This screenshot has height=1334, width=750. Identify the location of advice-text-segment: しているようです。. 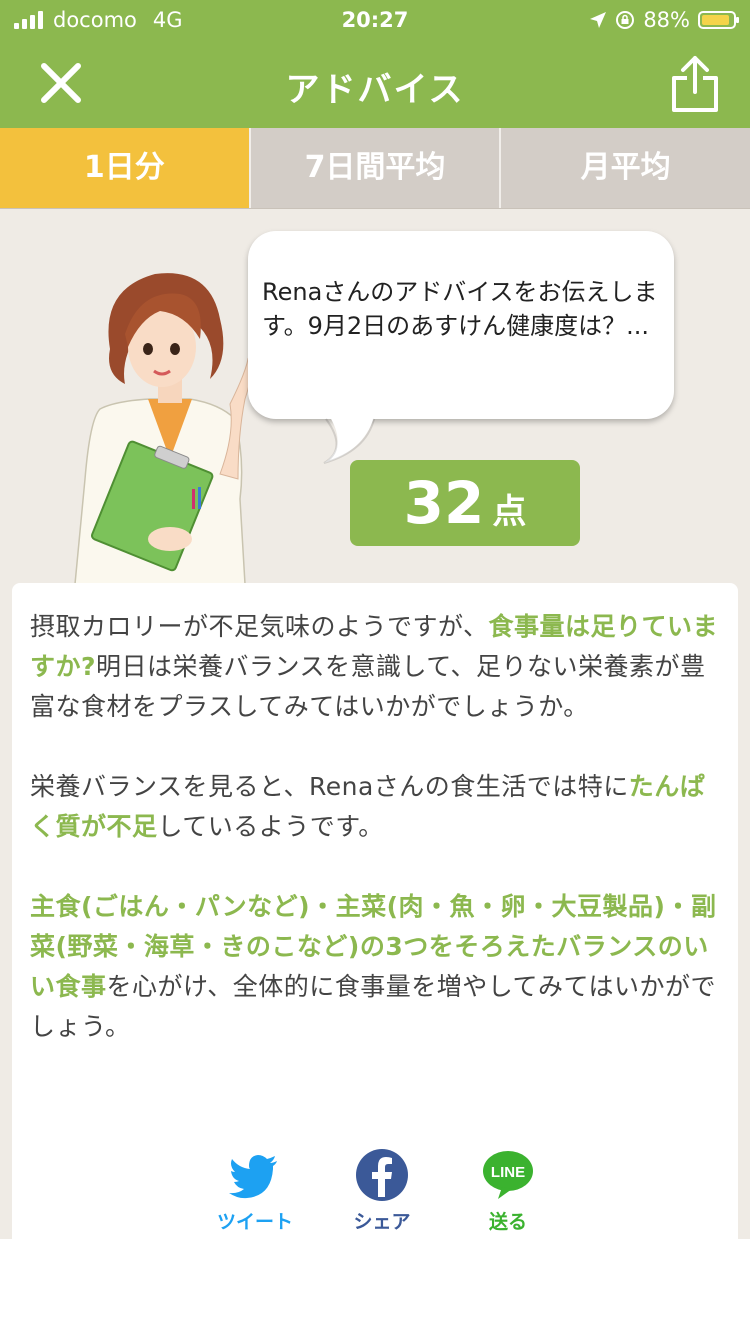
(270, 826).